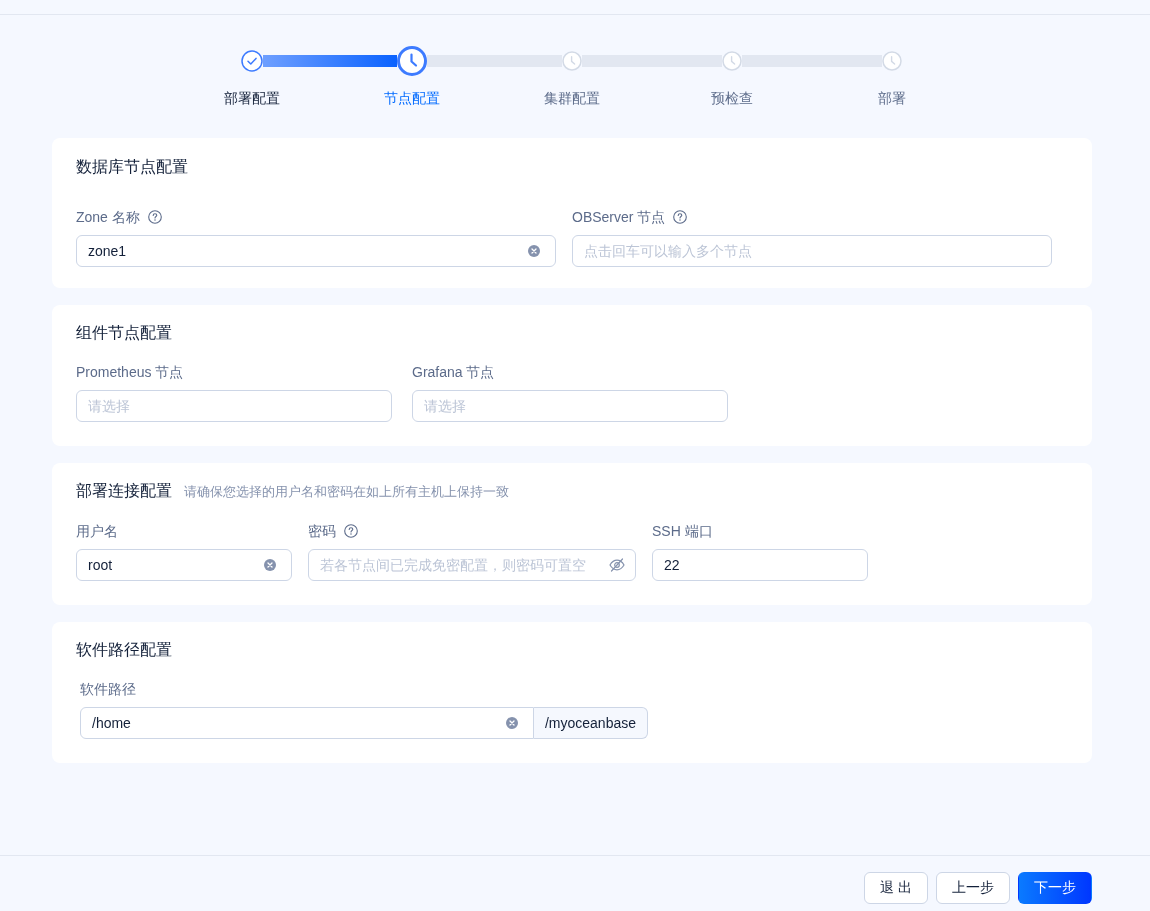 This screenshot has width=1150, height=911. What do you see at coordinates (682, 531) in the screenshot?
I see `field-label: SSH 端口` at bounding box center [682, 531].